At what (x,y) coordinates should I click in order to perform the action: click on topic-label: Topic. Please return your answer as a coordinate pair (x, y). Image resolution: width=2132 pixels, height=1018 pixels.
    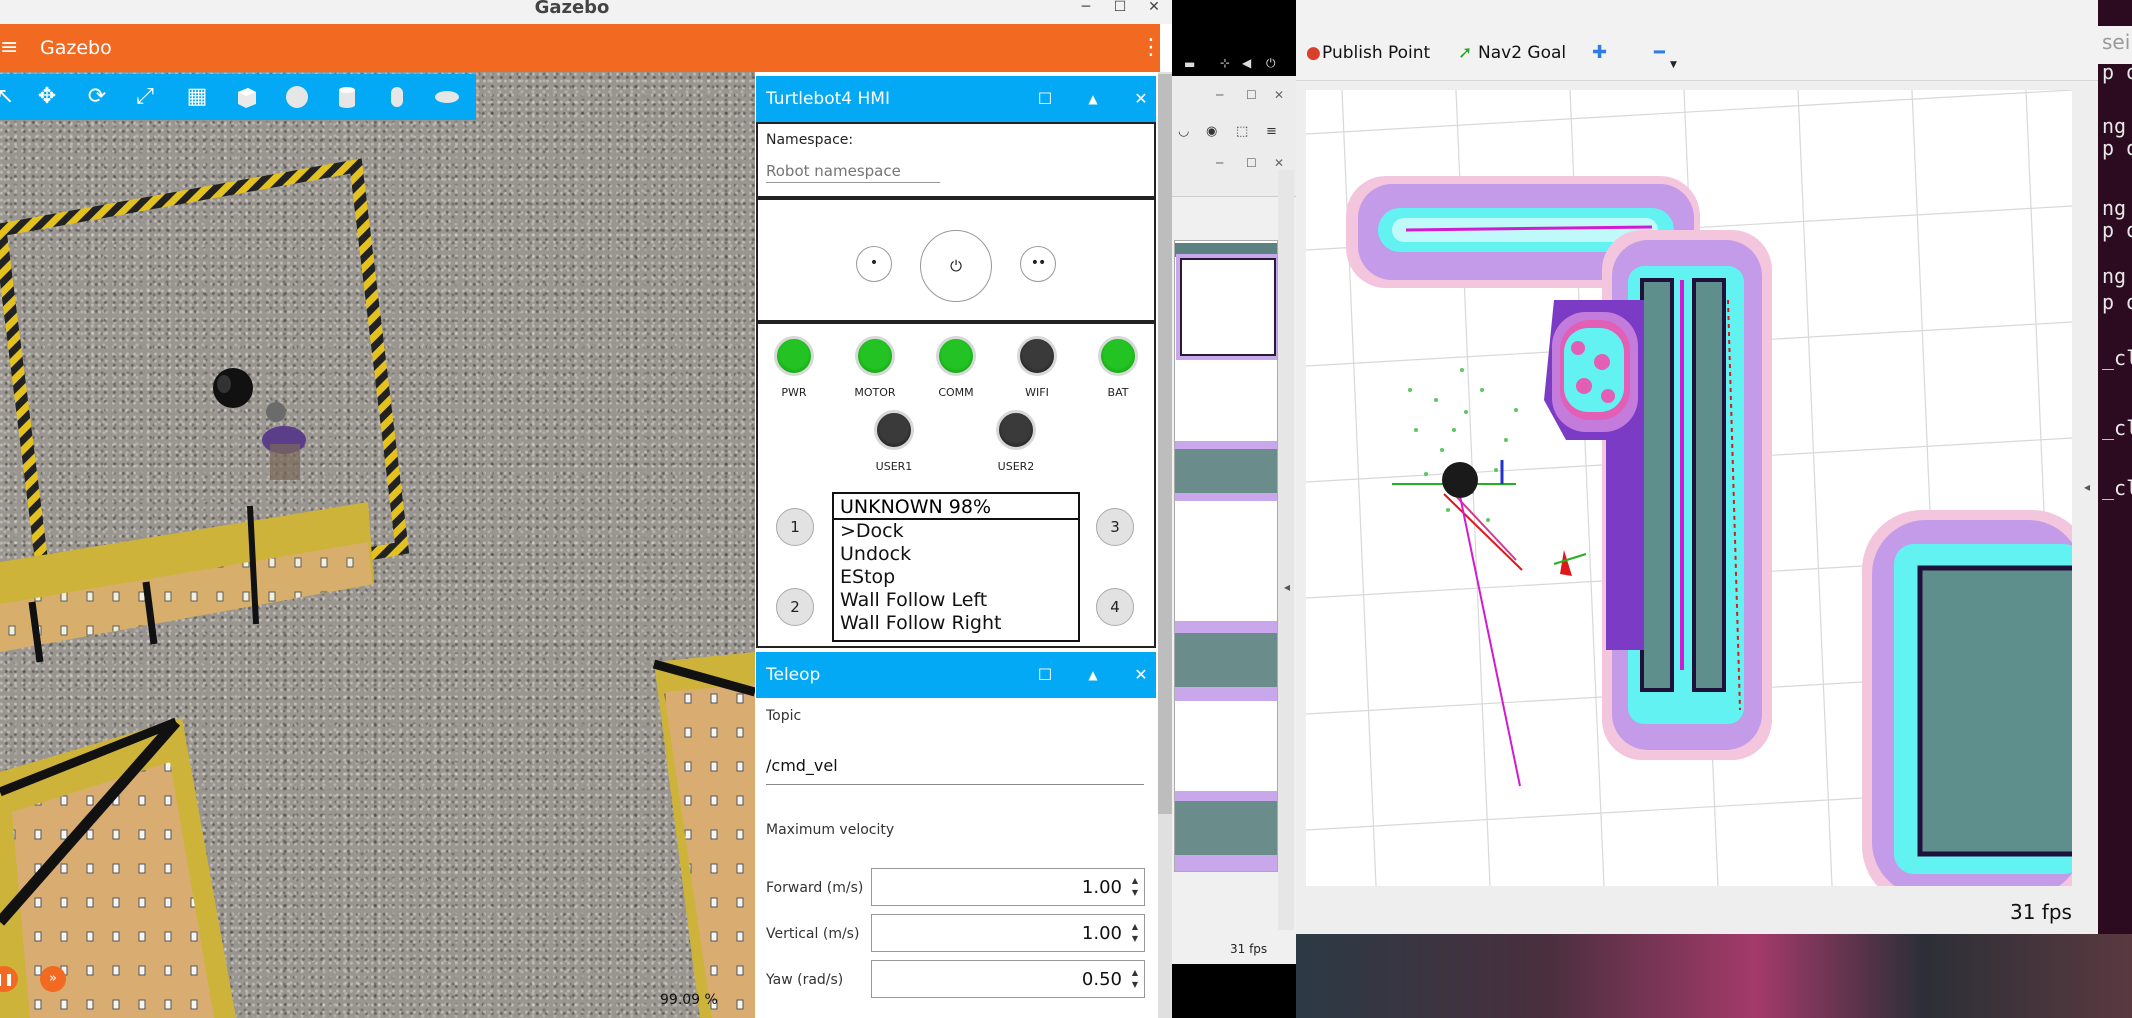
    Looking at the image, I should click on (784, 716).